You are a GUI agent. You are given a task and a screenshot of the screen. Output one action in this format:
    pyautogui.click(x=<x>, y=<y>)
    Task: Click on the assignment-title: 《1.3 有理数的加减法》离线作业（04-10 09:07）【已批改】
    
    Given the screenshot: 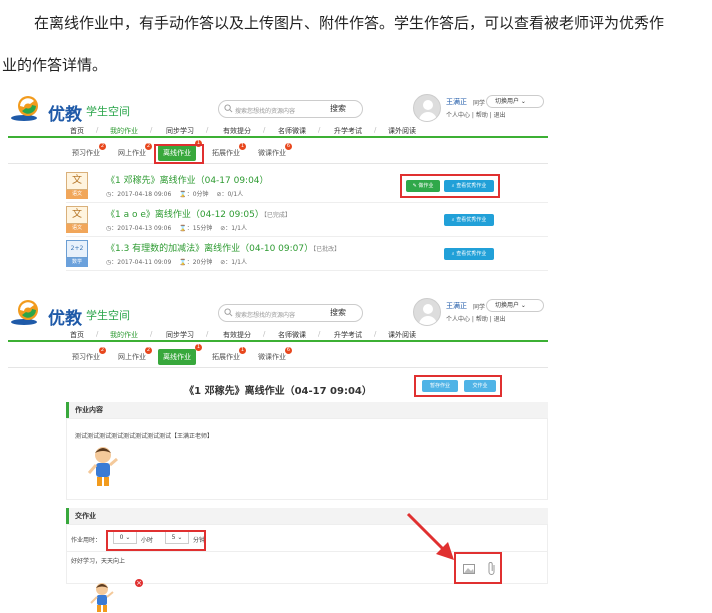 What is the action you would take?
    pyautogui.click(x=223, y=247)
    